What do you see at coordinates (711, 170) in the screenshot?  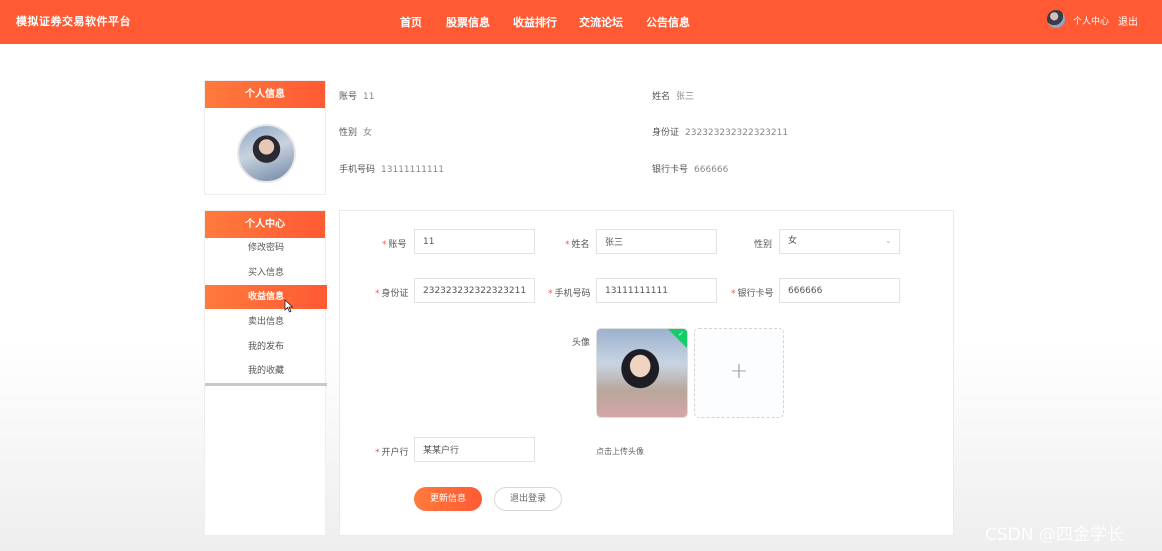 I see `summary-bank-value: 666666` at bounding box center [711, 170].